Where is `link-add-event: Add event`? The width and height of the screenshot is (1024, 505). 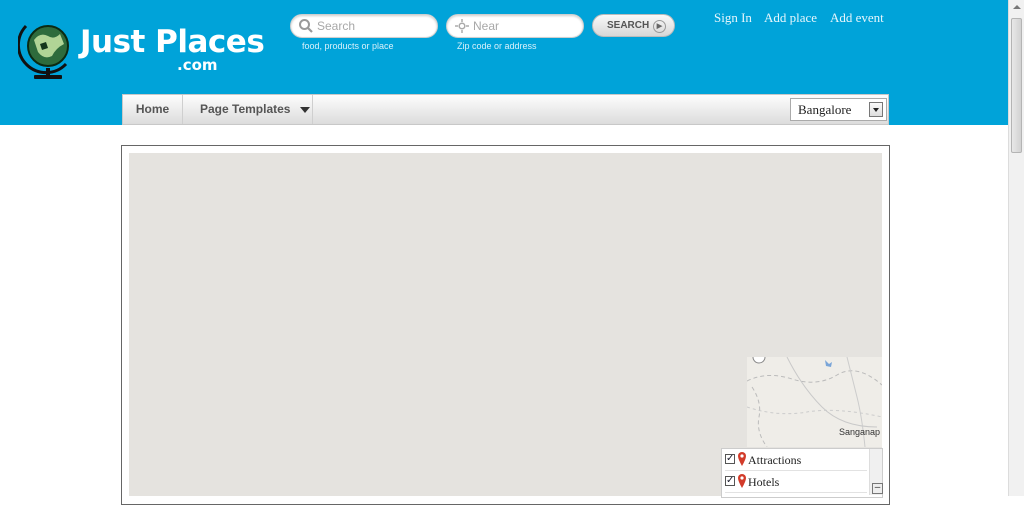
link-add-event: Add event is located at coordinates (857, 18).